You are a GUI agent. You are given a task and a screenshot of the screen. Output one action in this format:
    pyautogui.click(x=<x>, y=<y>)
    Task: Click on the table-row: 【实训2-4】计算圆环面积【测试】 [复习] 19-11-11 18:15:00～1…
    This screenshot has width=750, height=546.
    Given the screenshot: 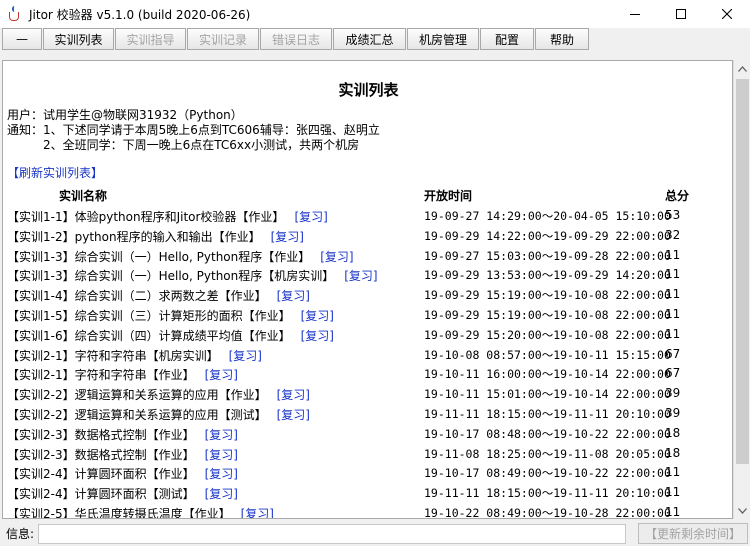 What is the action you would take?
    pyautogui.click(x=367, y=493)
    